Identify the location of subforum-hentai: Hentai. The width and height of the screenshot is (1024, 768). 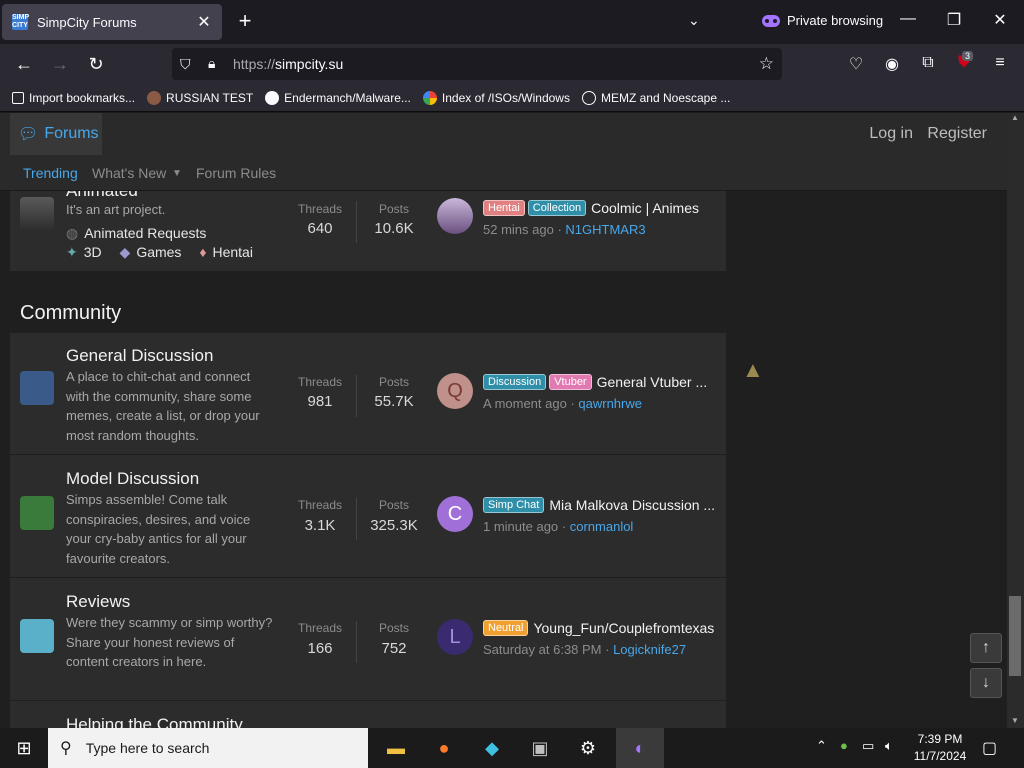
(232, 252).